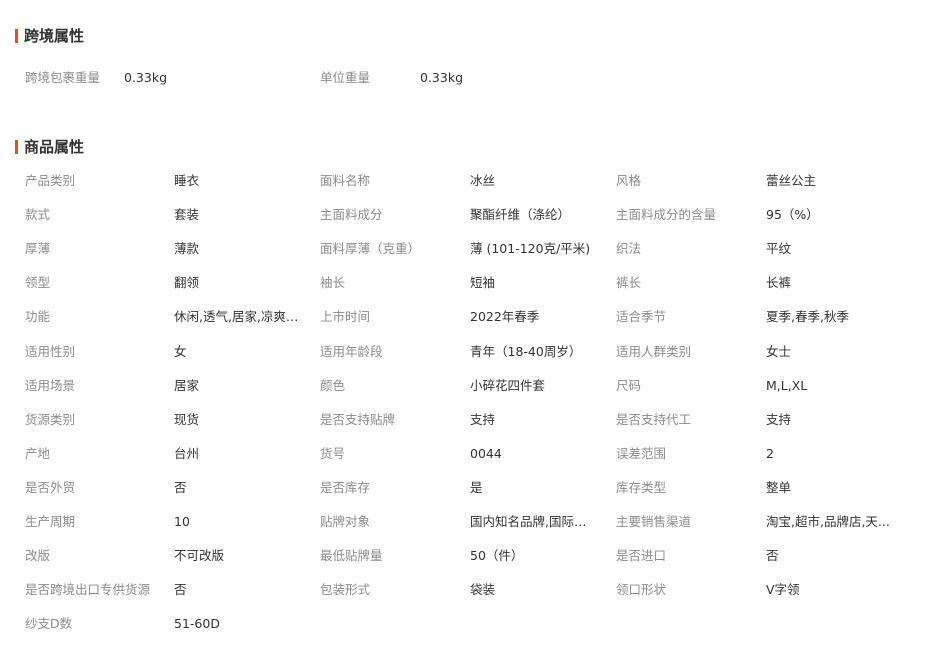 The width and height of the screenshot is (928, 651). Describe the element at coordinates (486, 453) in the screenshot. I see `attr-value: 0044` at that location.